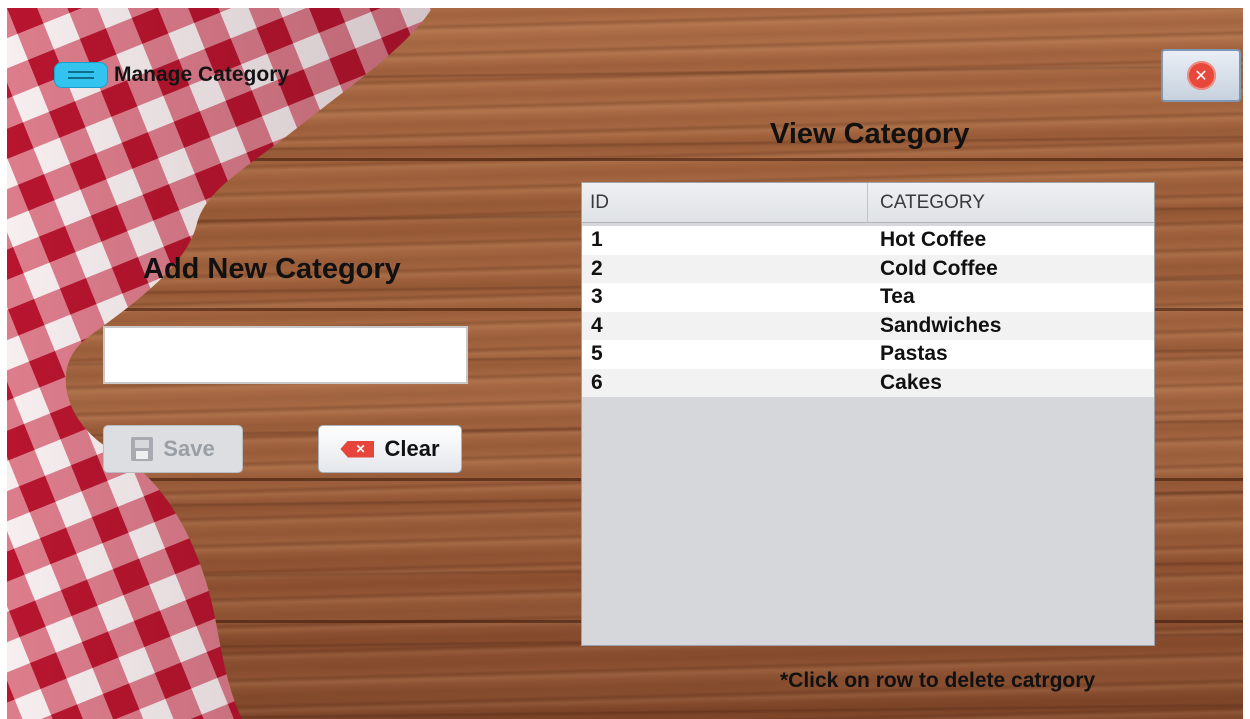 This screenshot has width=1250, height=719. I want to click on window-title: Manage Category, so click(202, 74).